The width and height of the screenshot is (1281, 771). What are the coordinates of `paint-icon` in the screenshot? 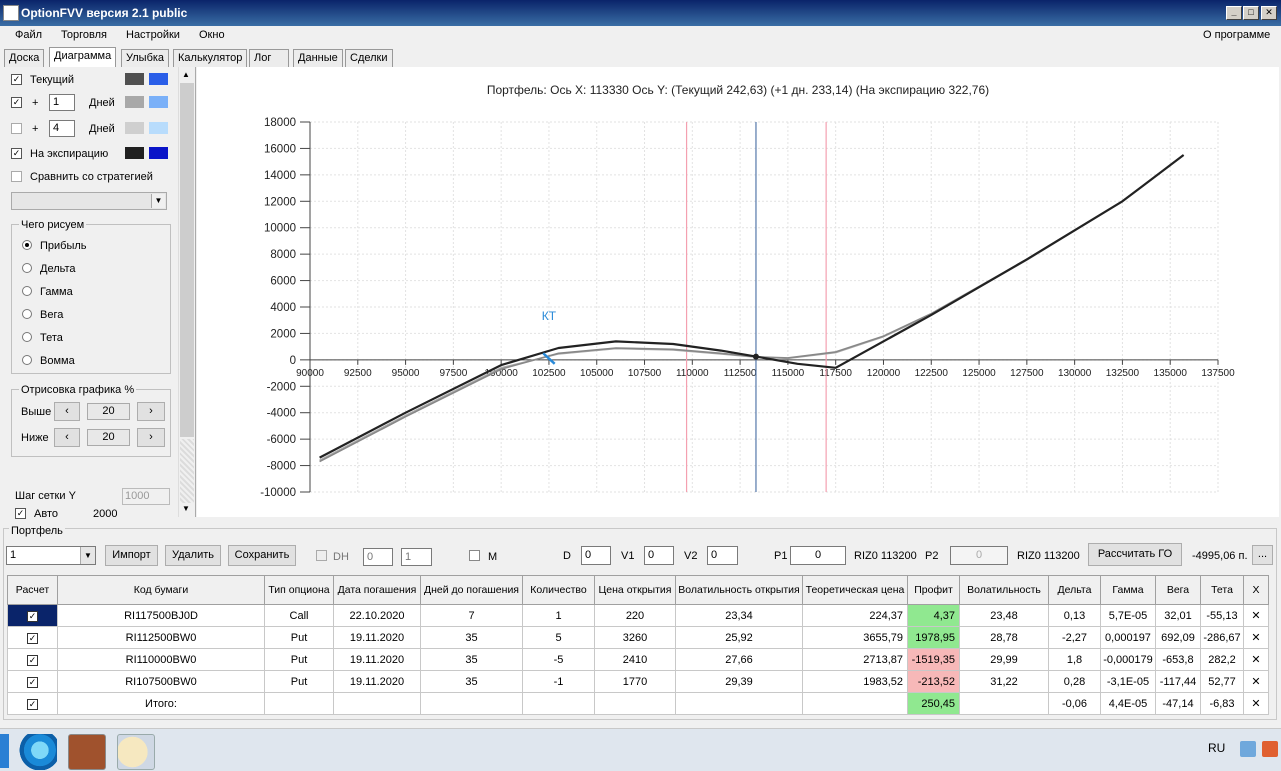 It's located at (136, 752).